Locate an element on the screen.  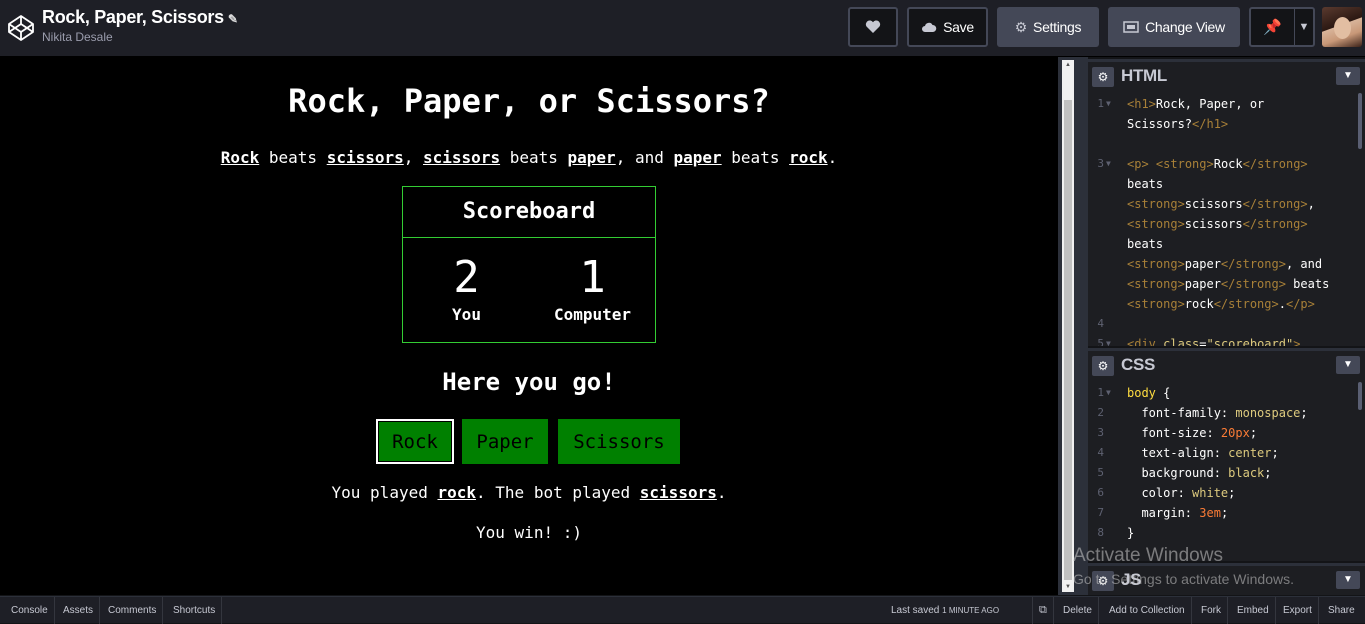
open-external-icon: ⧉ is located at coordinates (1043, 610).